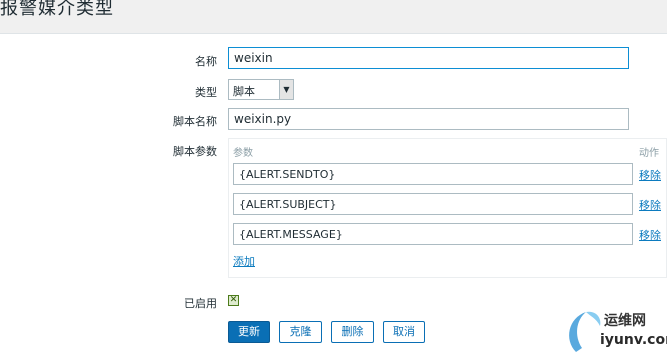 This screenshot has height=355, width=667. What do you see at coordinates (650, 205) in the screenshot?
I see `remove-param-subject-link: 移除` at bounding box center [650, 205].